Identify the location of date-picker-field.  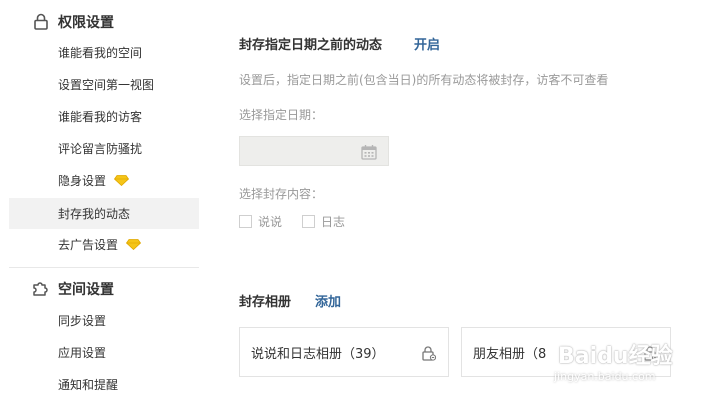
(314, 151).